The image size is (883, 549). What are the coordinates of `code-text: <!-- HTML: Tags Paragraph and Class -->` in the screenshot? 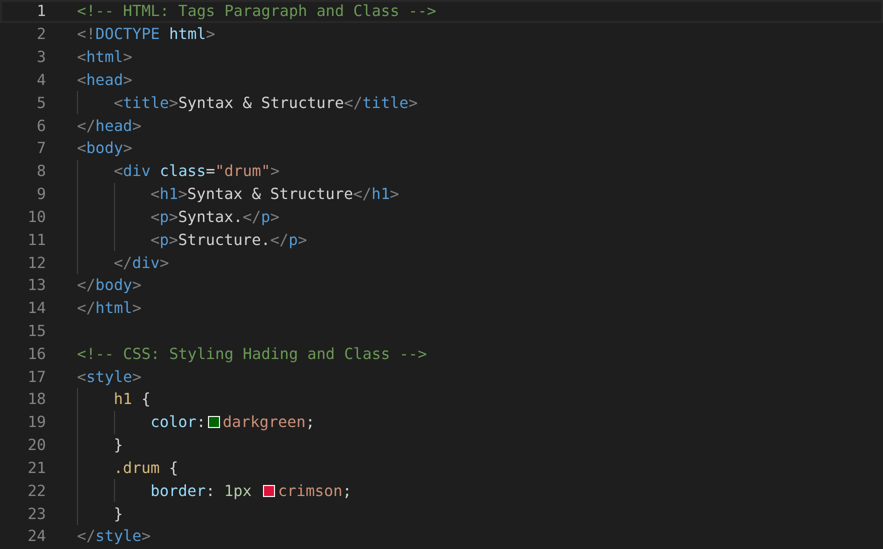 It's located at (256, 11).